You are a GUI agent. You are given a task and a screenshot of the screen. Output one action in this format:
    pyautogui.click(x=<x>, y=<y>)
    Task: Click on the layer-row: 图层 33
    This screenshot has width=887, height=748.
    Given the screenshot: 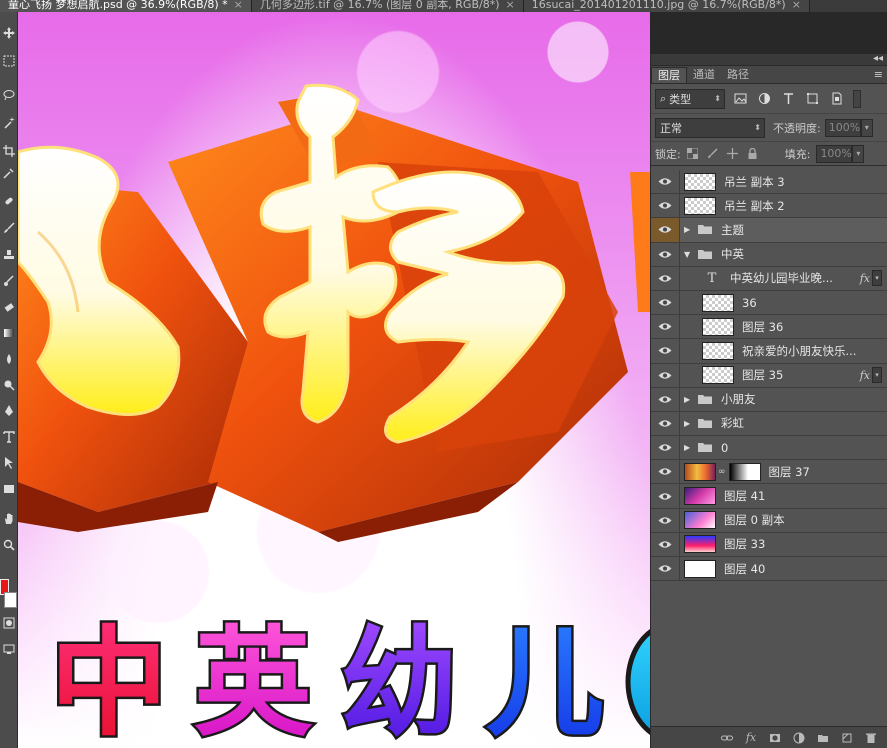 What is the action you would take?
    pyautogui.click(x=769, y=544)
    